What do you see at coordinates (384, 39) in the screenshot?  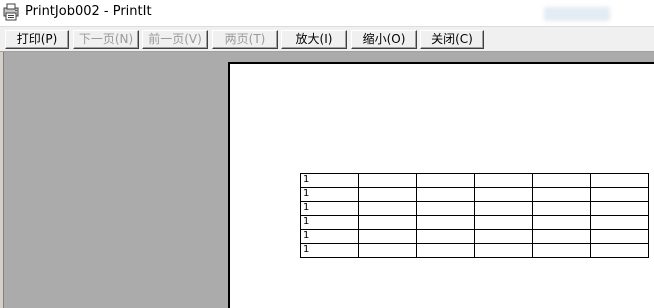 I see `zoom-out-button: 缩小(O)` at bounding box center [384, 39].